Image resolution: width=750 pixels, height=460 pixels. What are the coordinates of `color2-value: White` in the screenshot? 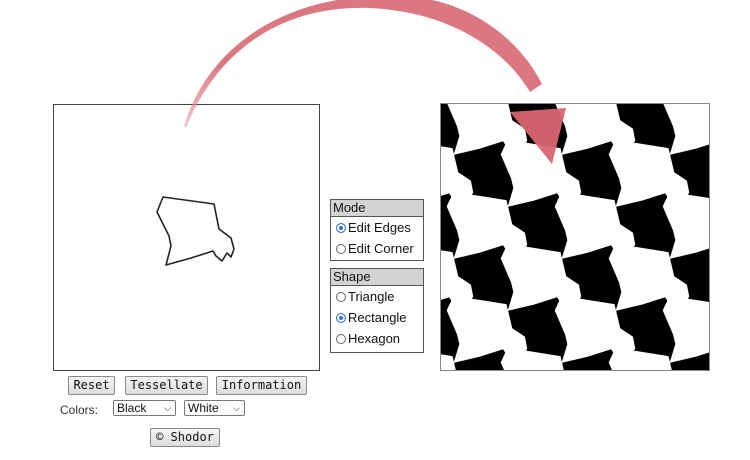 It's located at (203, 408).